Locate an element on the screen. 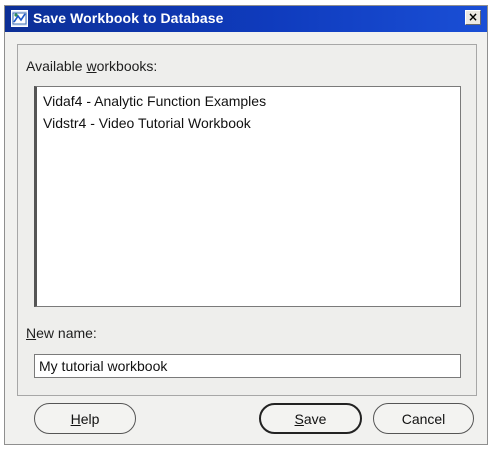 This screenshot has height=449, width=492. close-button: × is located at coordinates (473, 17).